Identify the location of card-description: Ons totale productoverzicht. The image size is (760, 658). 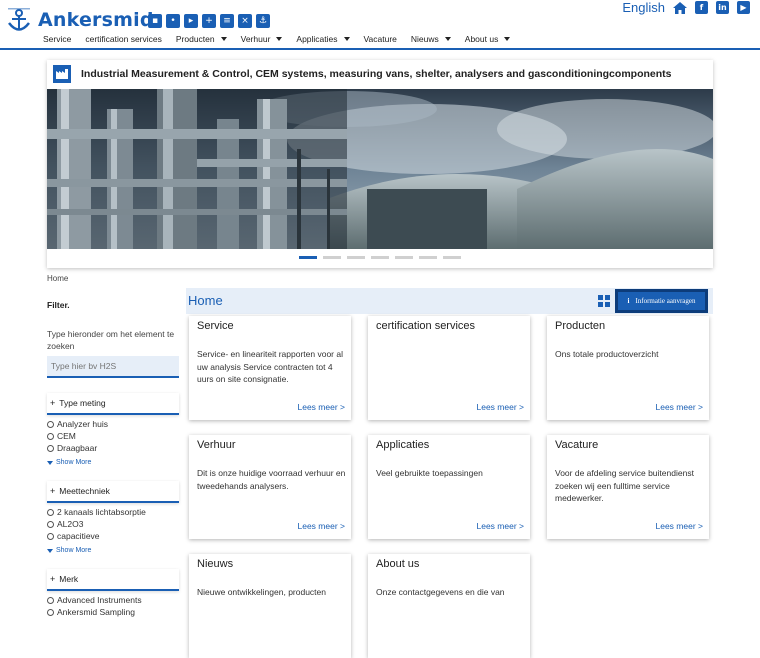
(607, 354).